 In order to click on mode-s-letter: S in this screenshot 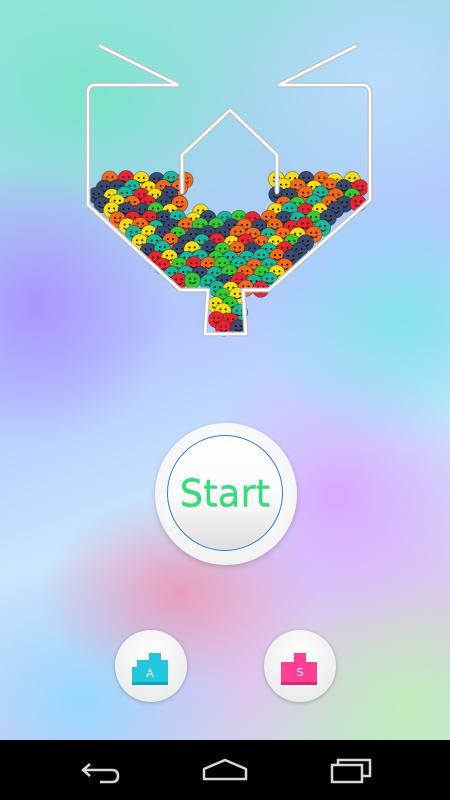, I will do `click(300, 672)`.